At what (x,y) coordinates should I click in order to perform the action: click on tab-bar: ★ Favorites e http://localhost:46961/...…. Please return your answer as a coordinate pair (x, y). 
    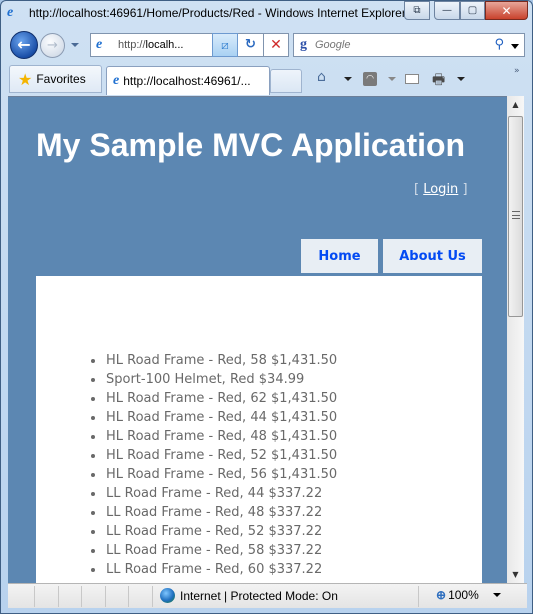
    Looking at the image, I should click on (267, 80).